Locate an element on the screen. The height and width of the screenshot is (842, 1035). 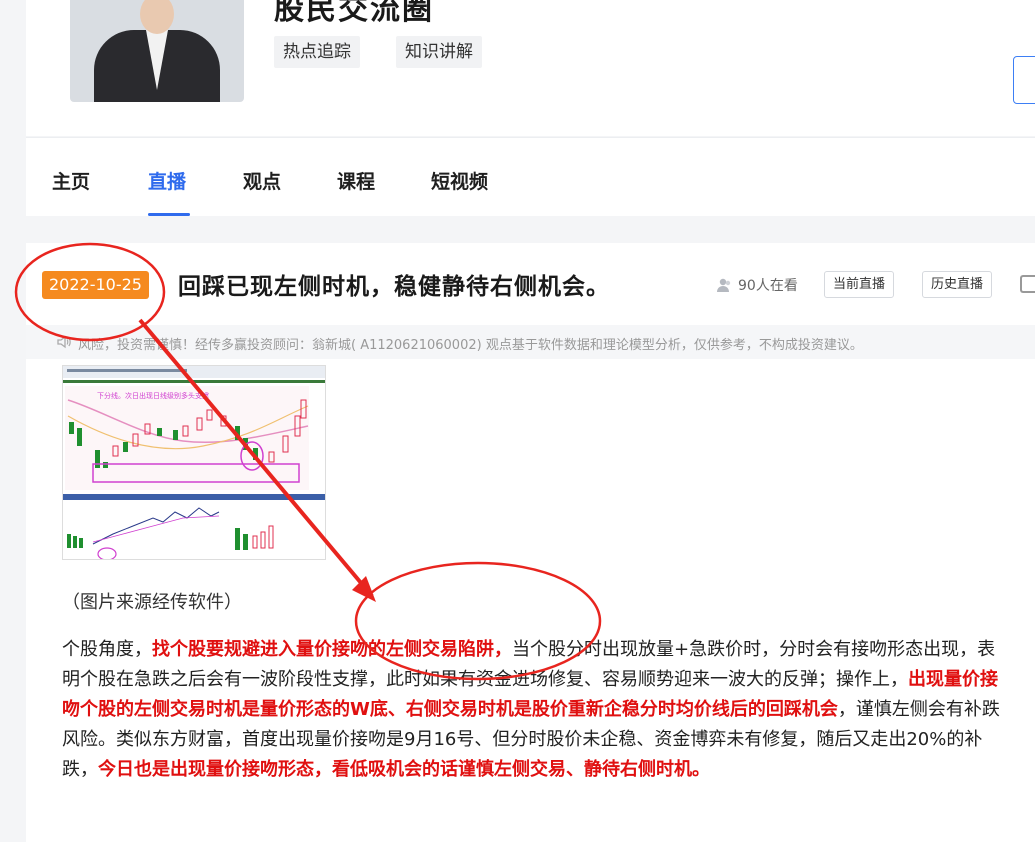
article-text-1: 个股角度， is located at coordinates (107, 649).